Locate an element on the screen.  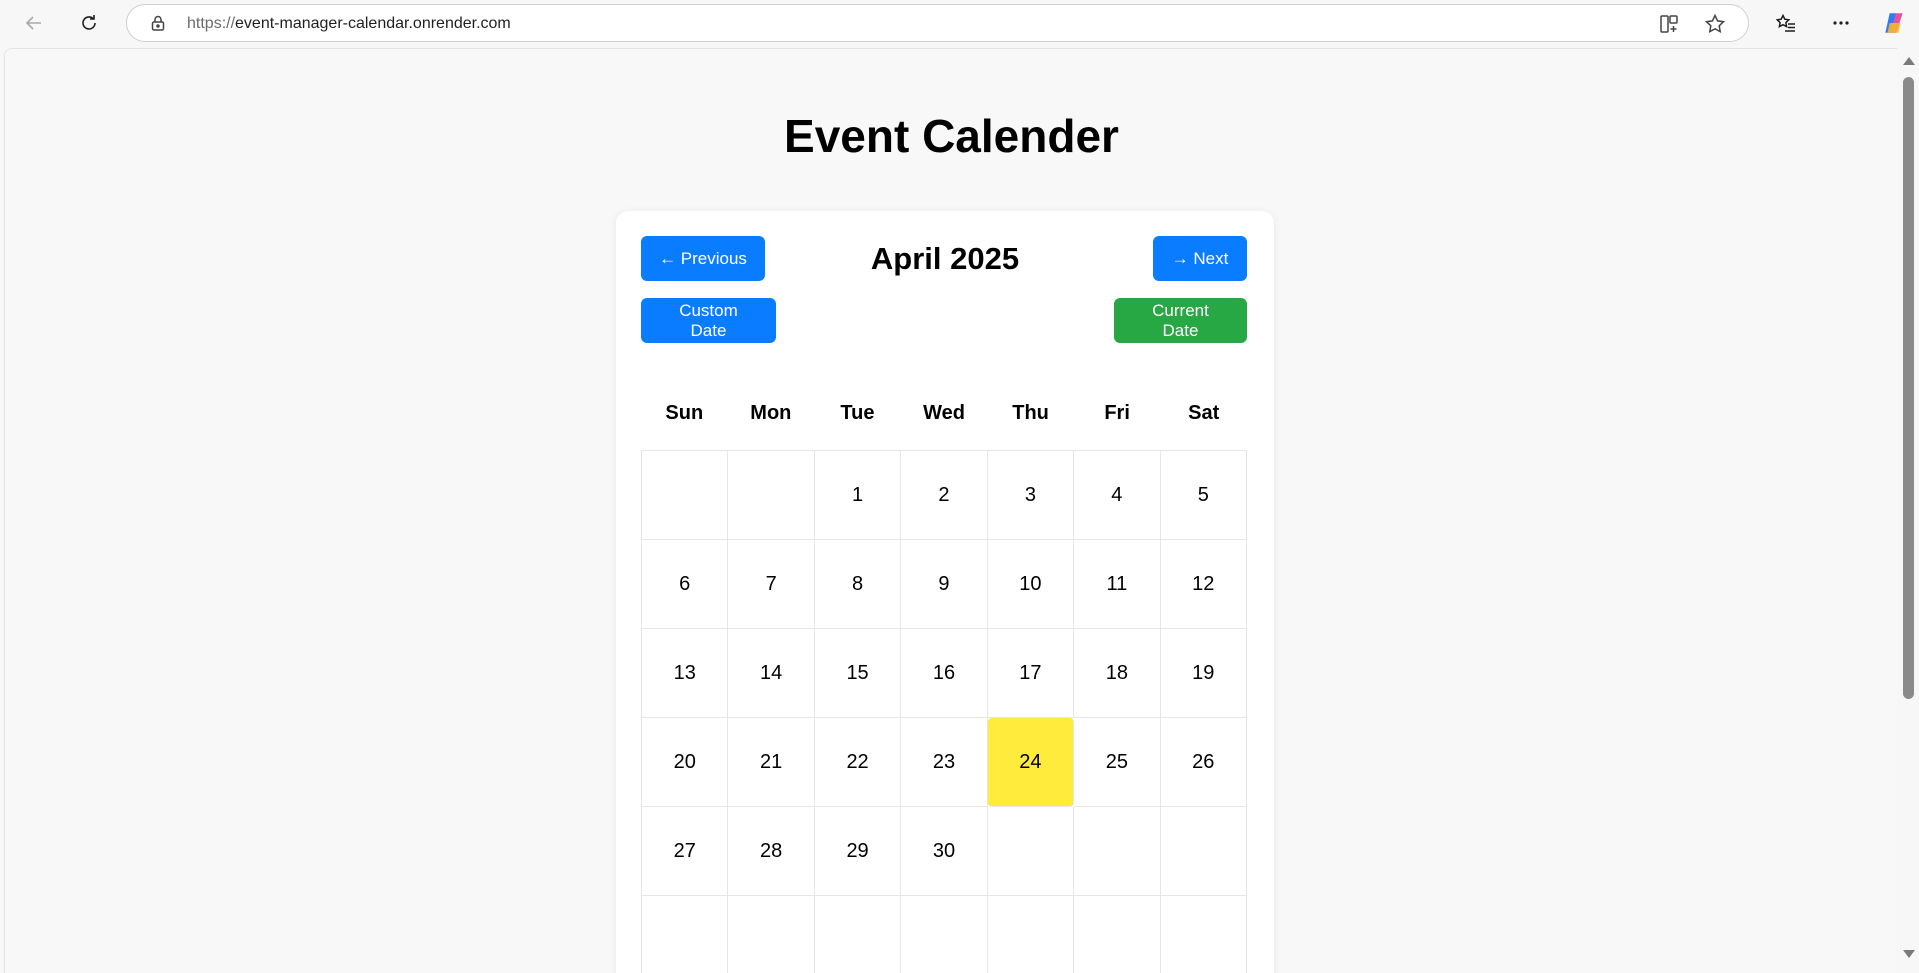
page-title: Event Calender is located at coordinates (951, 136).